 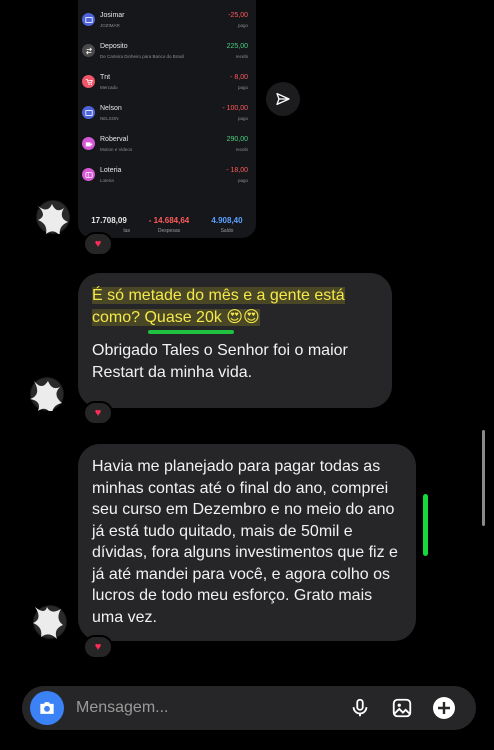 What do you see at coordinates (167, 178) in the screenshot?
I see `transaction-row: Loteria Loteria - 18,00 pago` at bounding box center [167, 178].